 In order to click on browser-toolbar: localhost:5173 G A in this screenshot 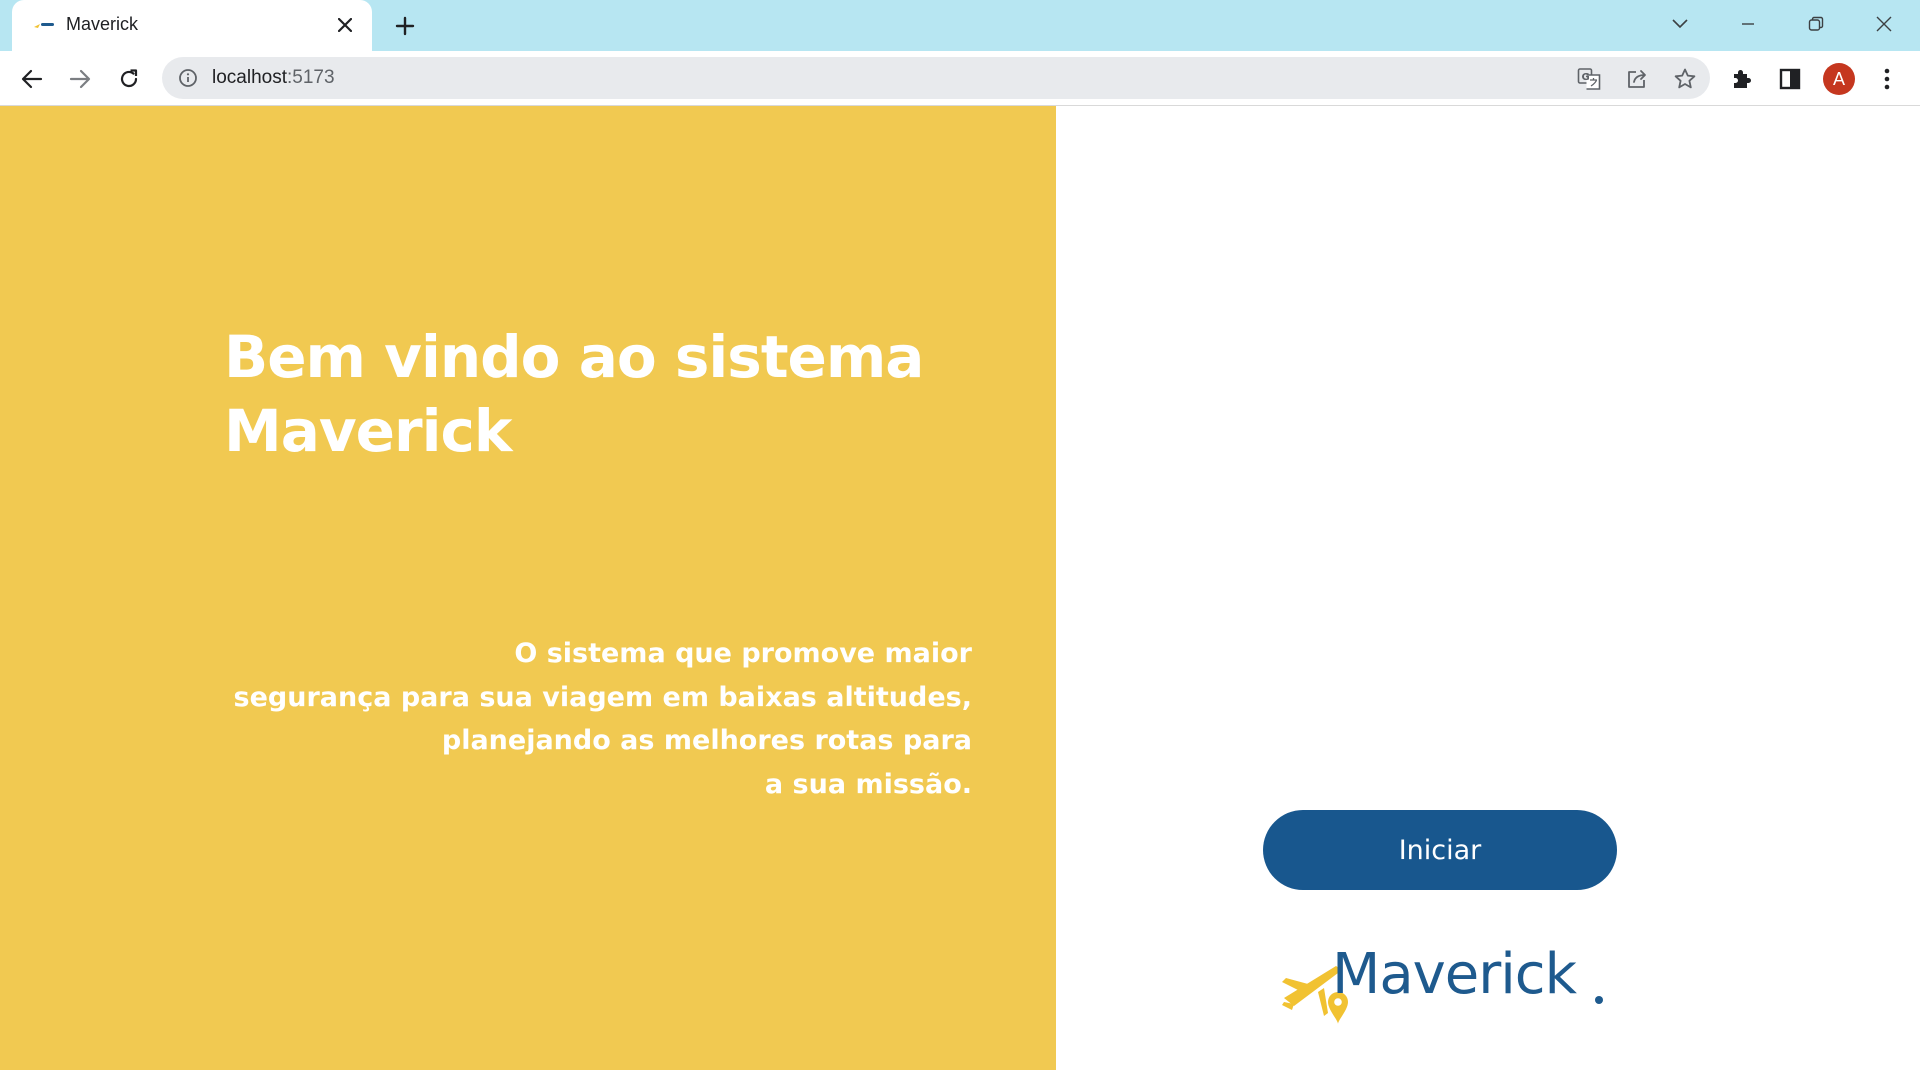, I will do `click(960, 78)`.